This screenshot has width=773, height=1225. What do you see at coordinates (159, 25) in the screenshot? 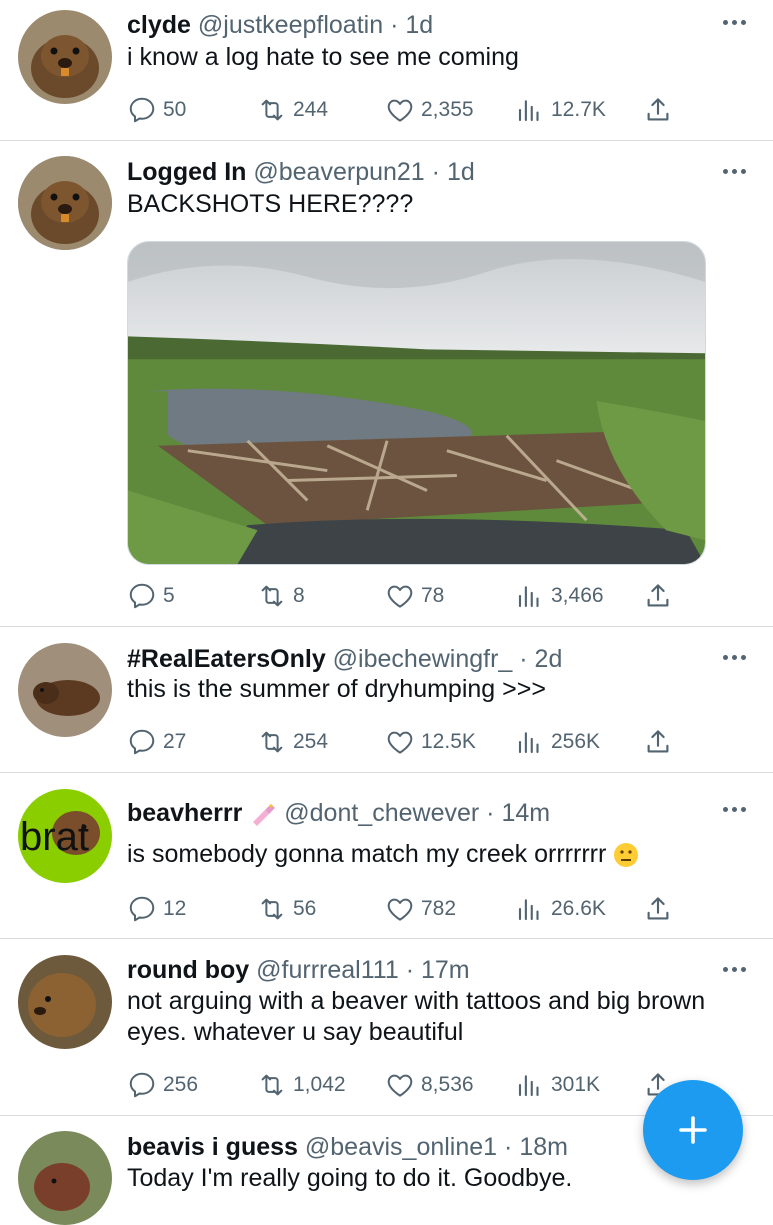
I see `display-name: clyde` at bounding box center [159, 25].